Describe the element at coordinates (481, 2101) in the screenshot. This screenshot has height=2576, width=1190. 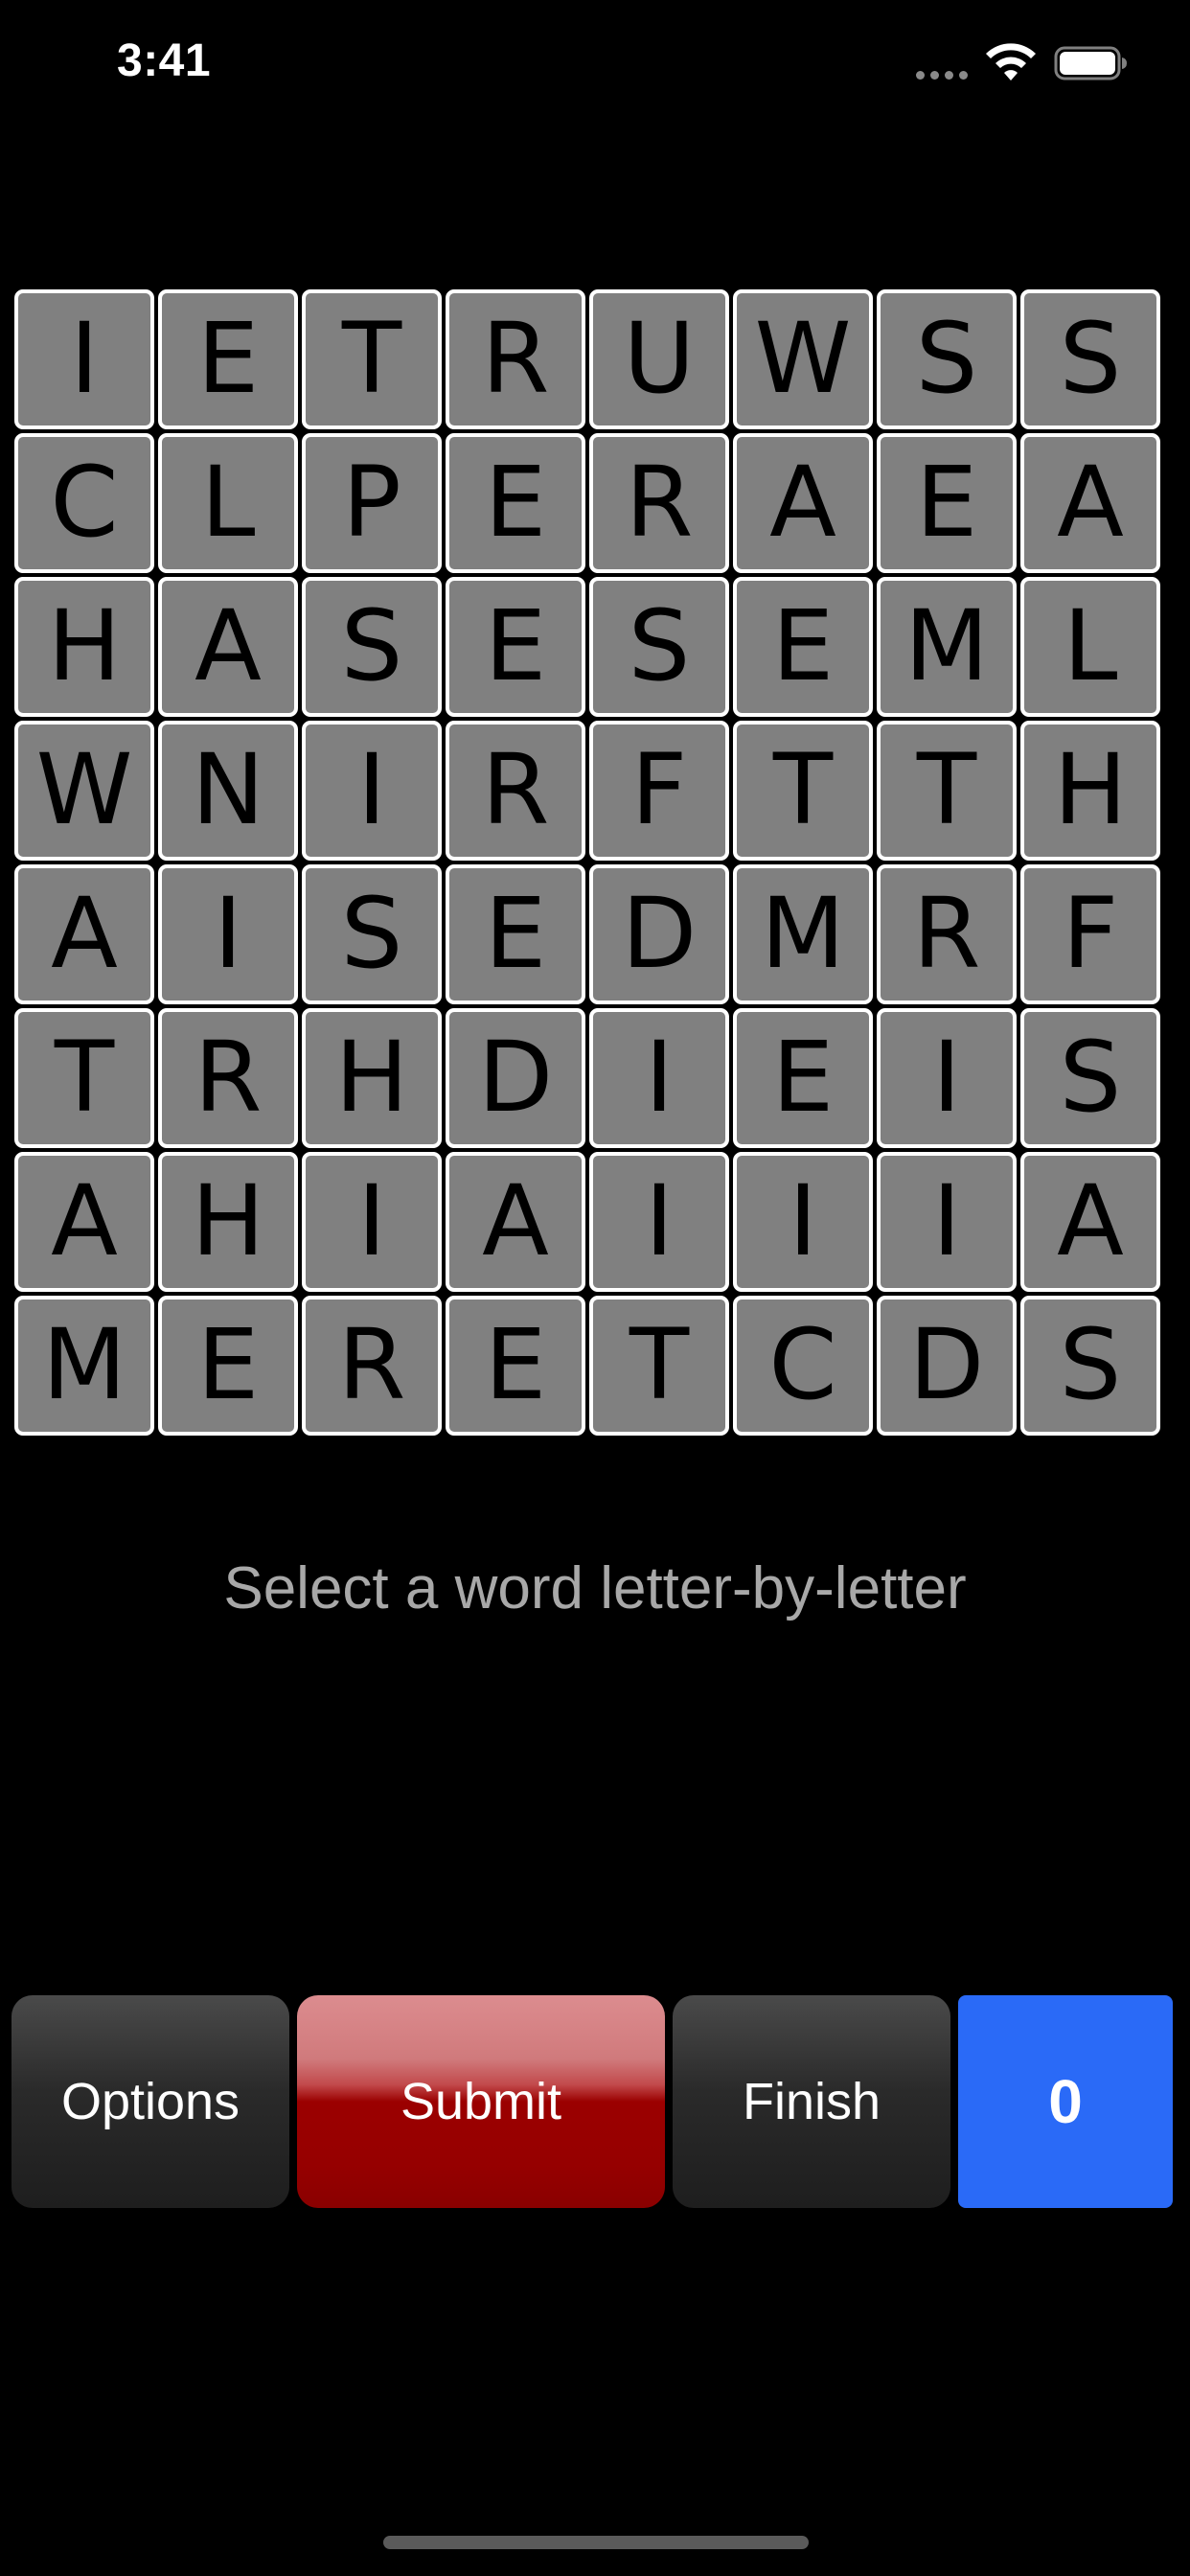
I see `submit-button: Submit` at that location.